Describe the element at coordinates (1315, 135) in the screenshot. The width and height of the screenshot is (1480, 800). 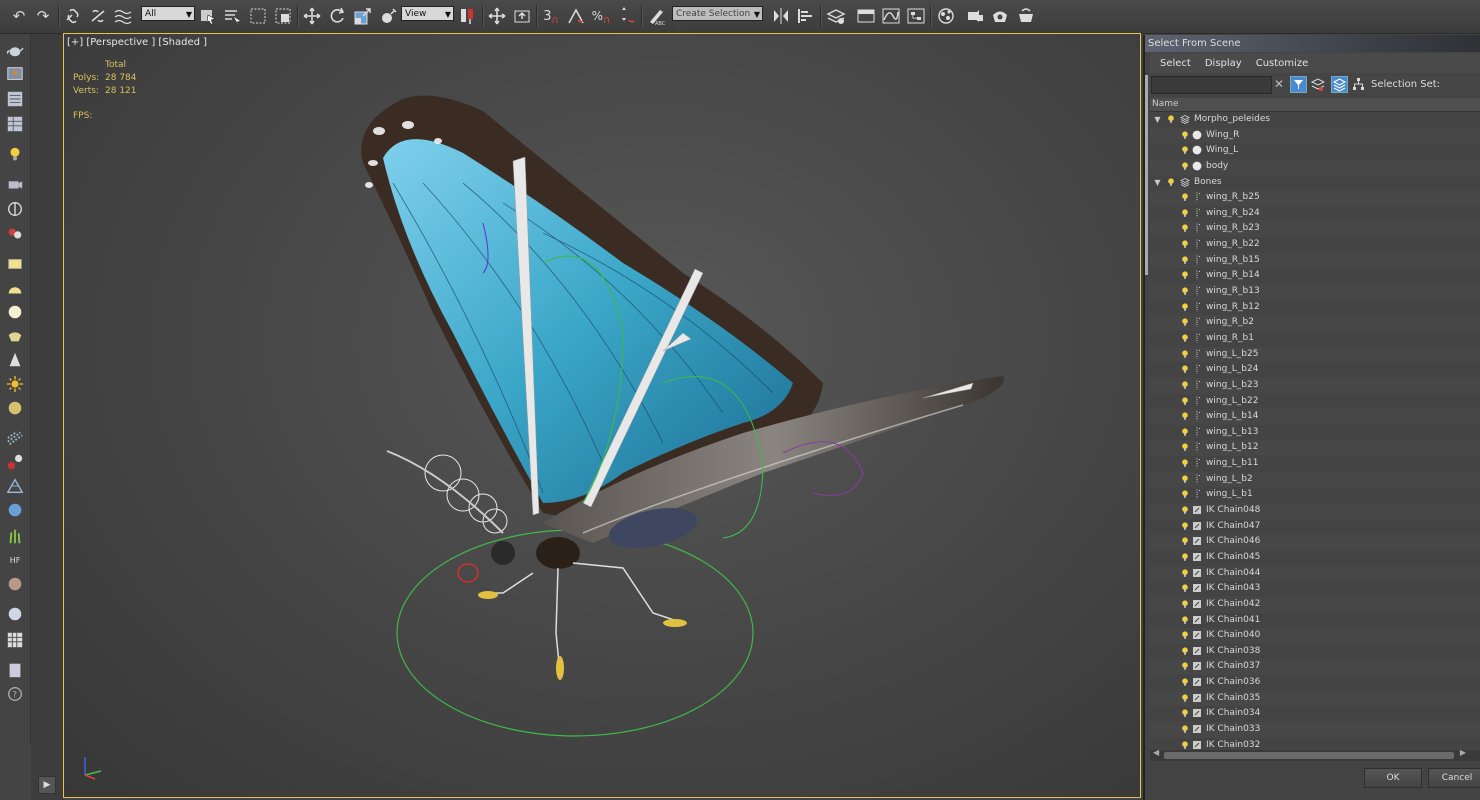
I see `object-row: Wing_R` at that location.